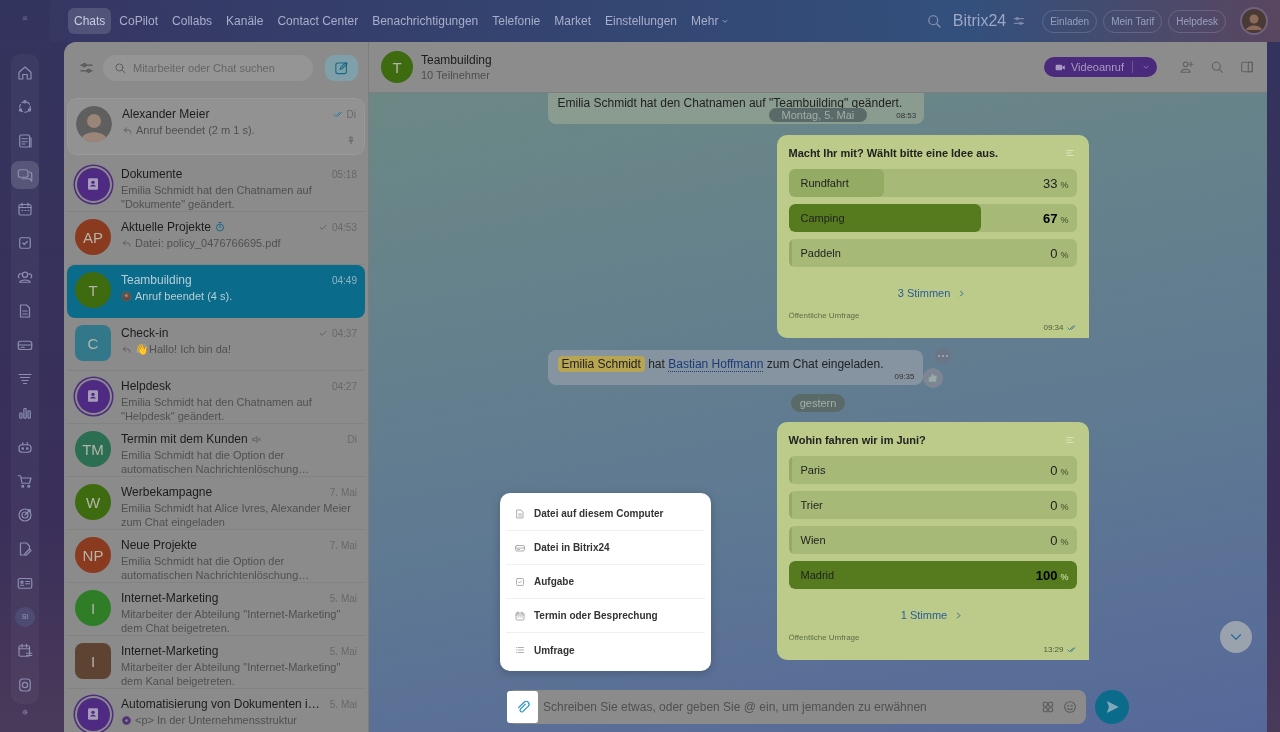  I want to click on paperclip-icon, so click(522, 707).